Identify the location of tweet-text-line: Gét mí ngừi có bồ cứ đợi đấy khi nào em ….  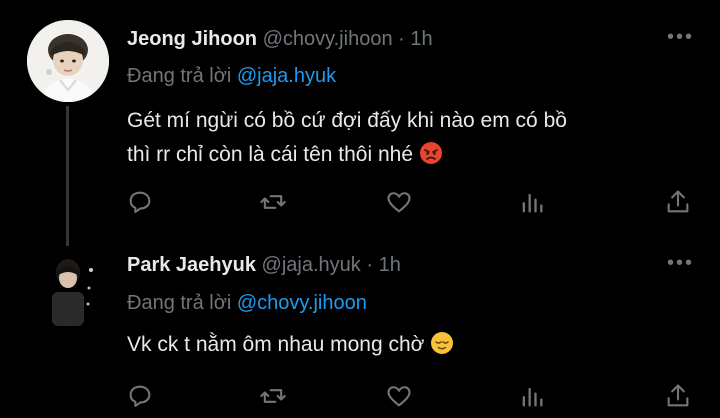
(347, 120).